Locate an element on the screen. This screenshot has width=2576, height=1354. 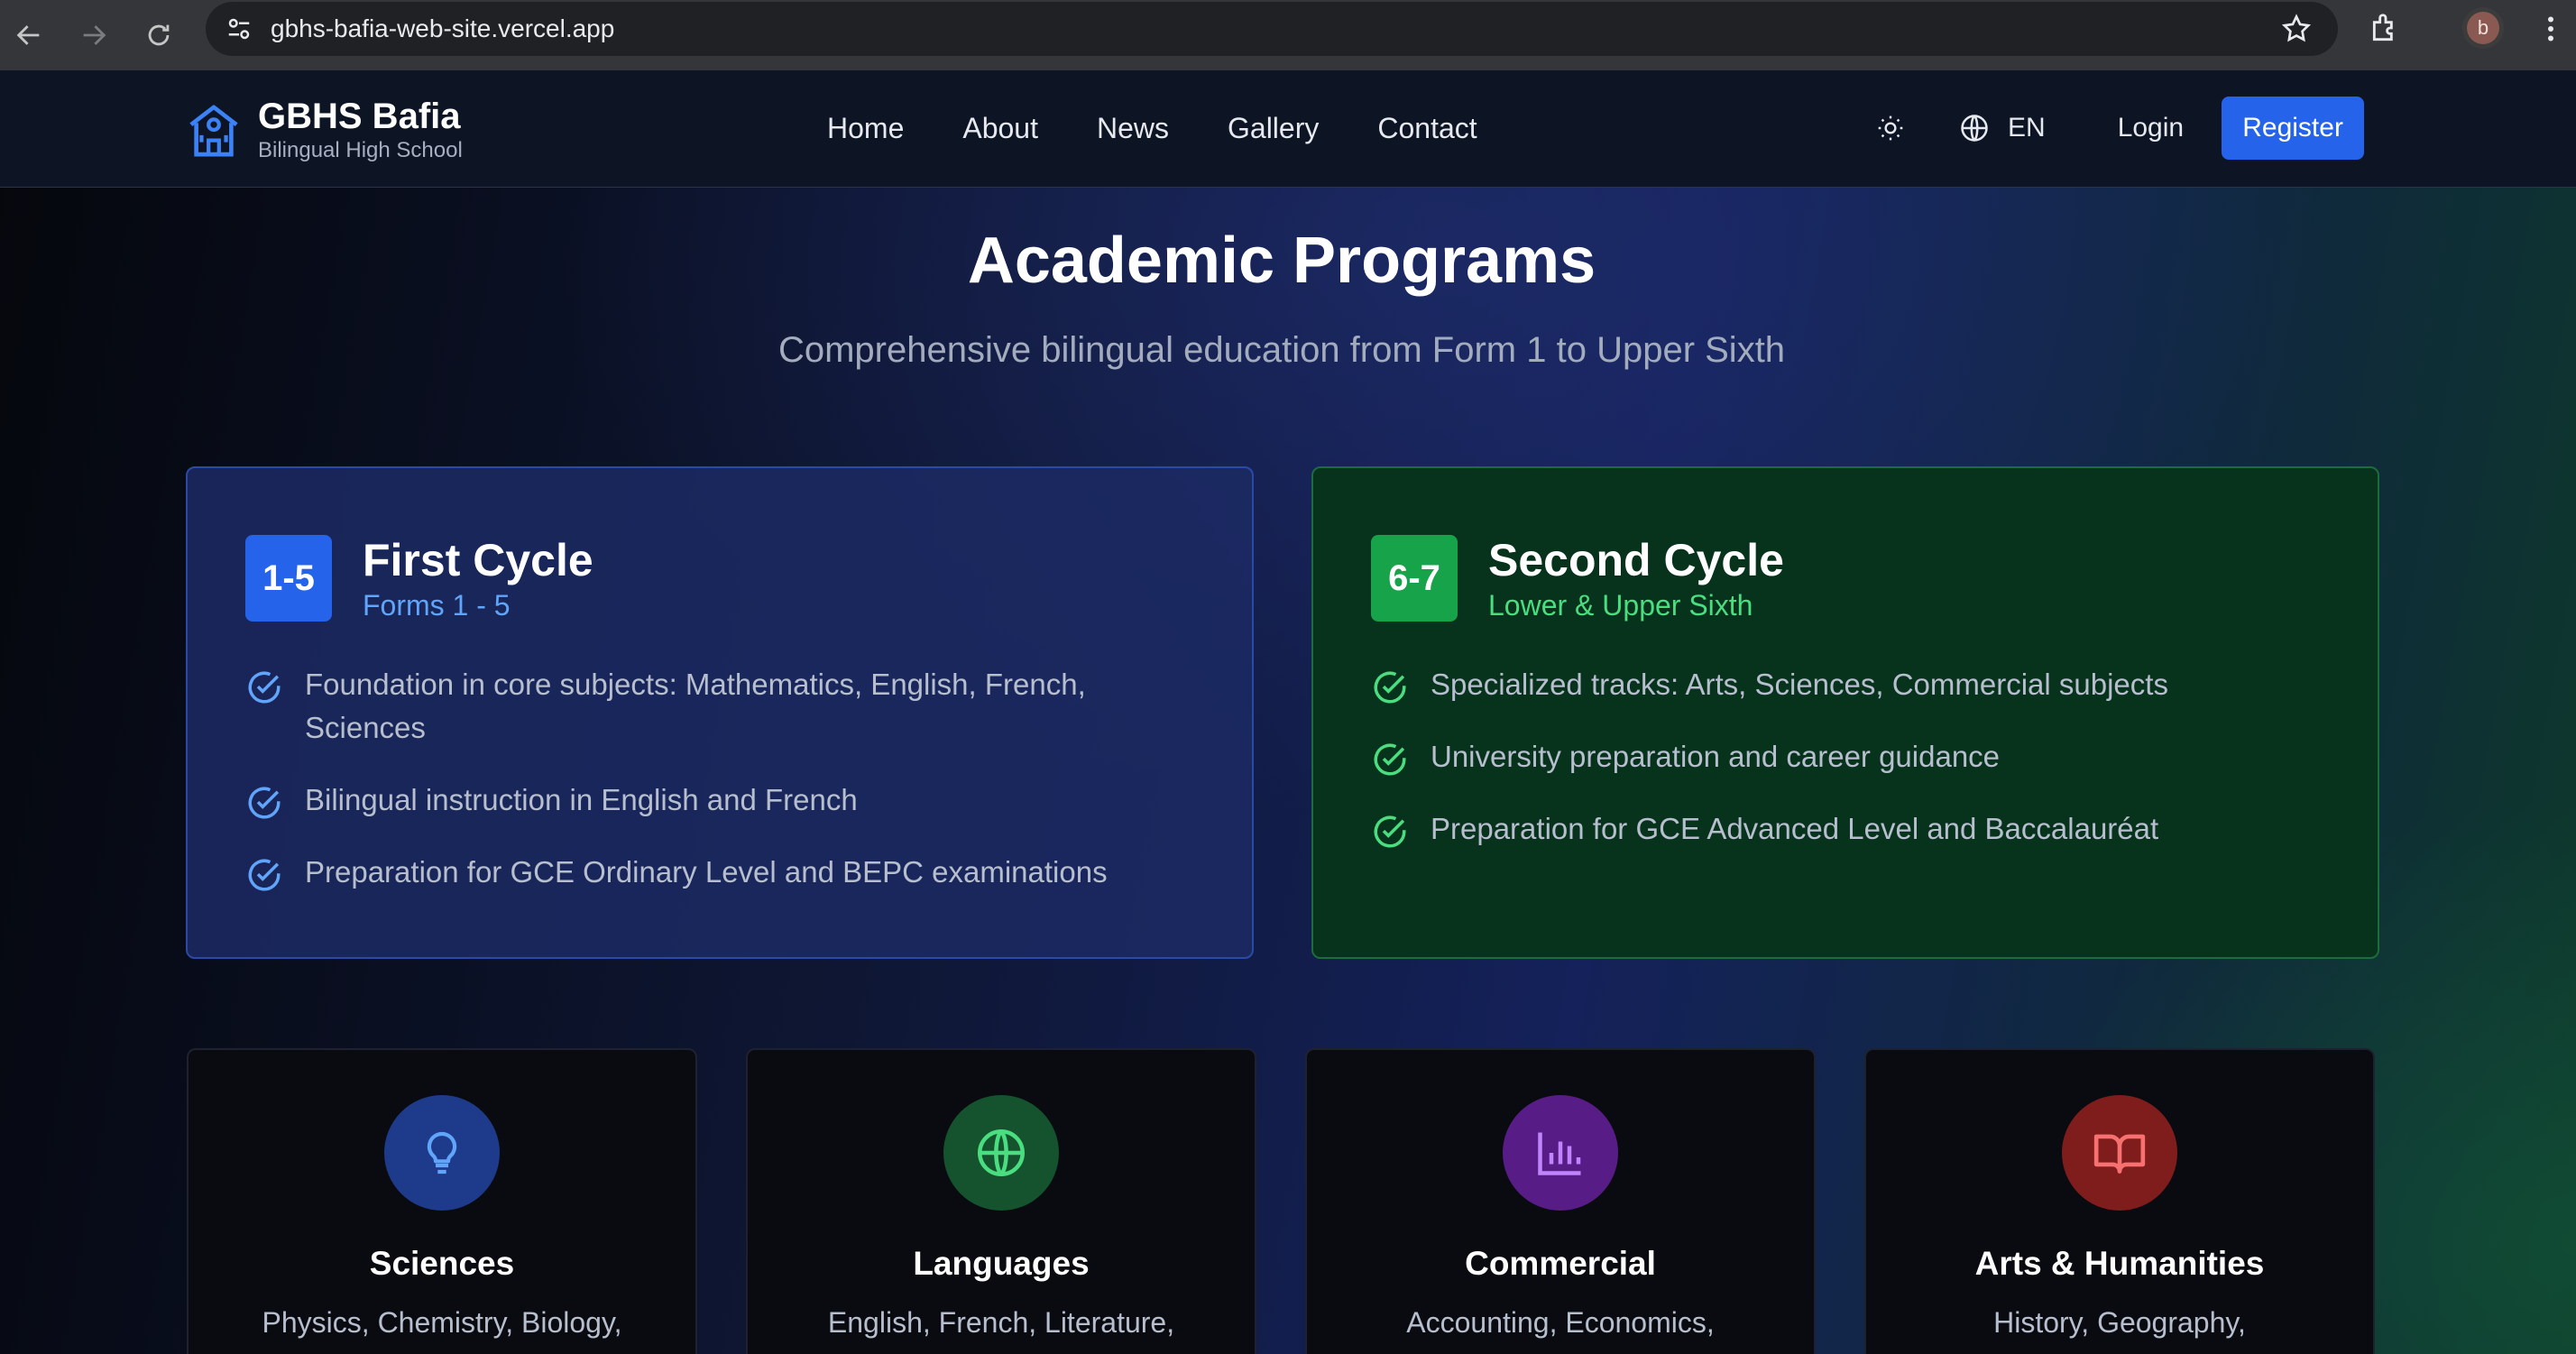
cycle-forms: Lower & Upper Sixth is located at coordinates (1621, 605).